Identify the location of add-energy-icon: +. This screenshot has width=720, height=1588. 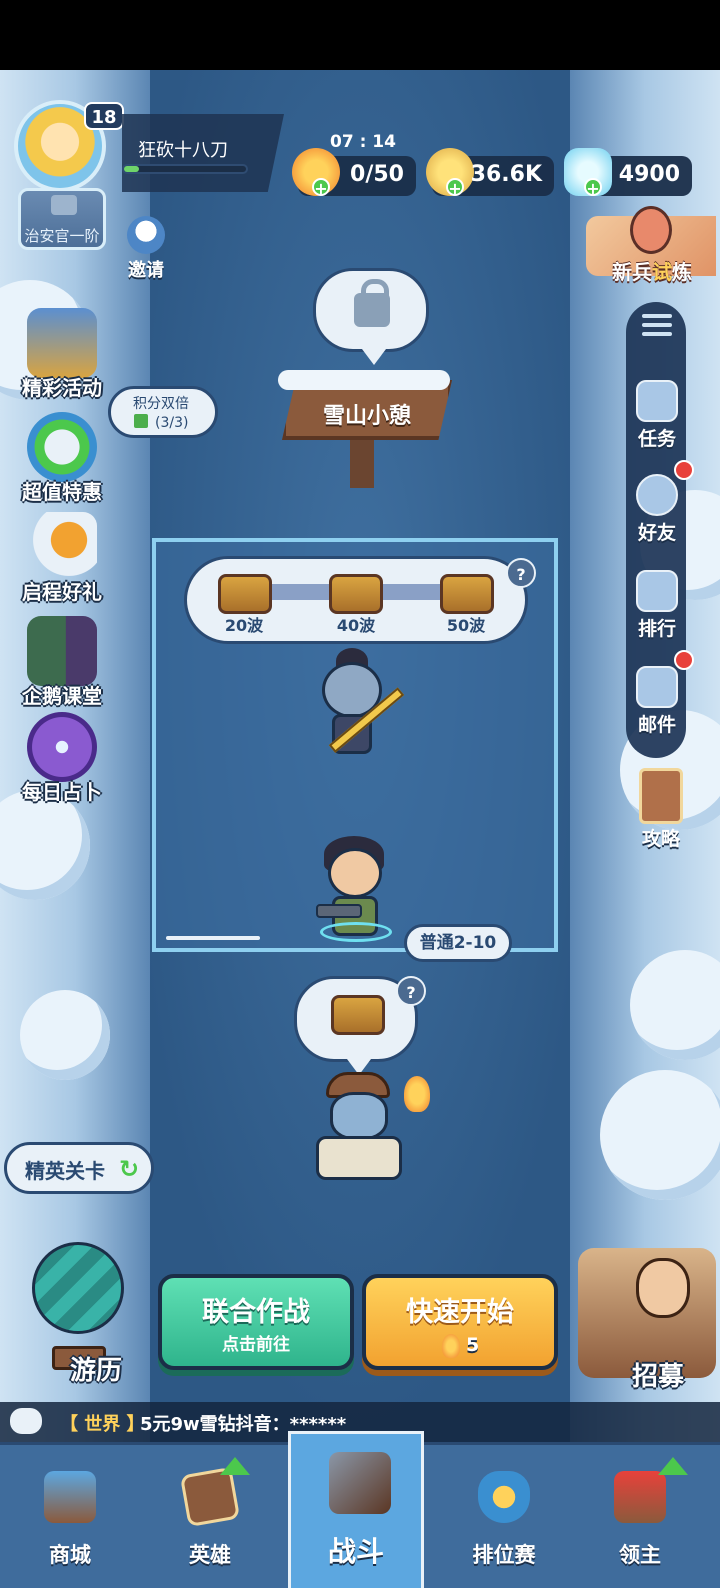
(321, 188).